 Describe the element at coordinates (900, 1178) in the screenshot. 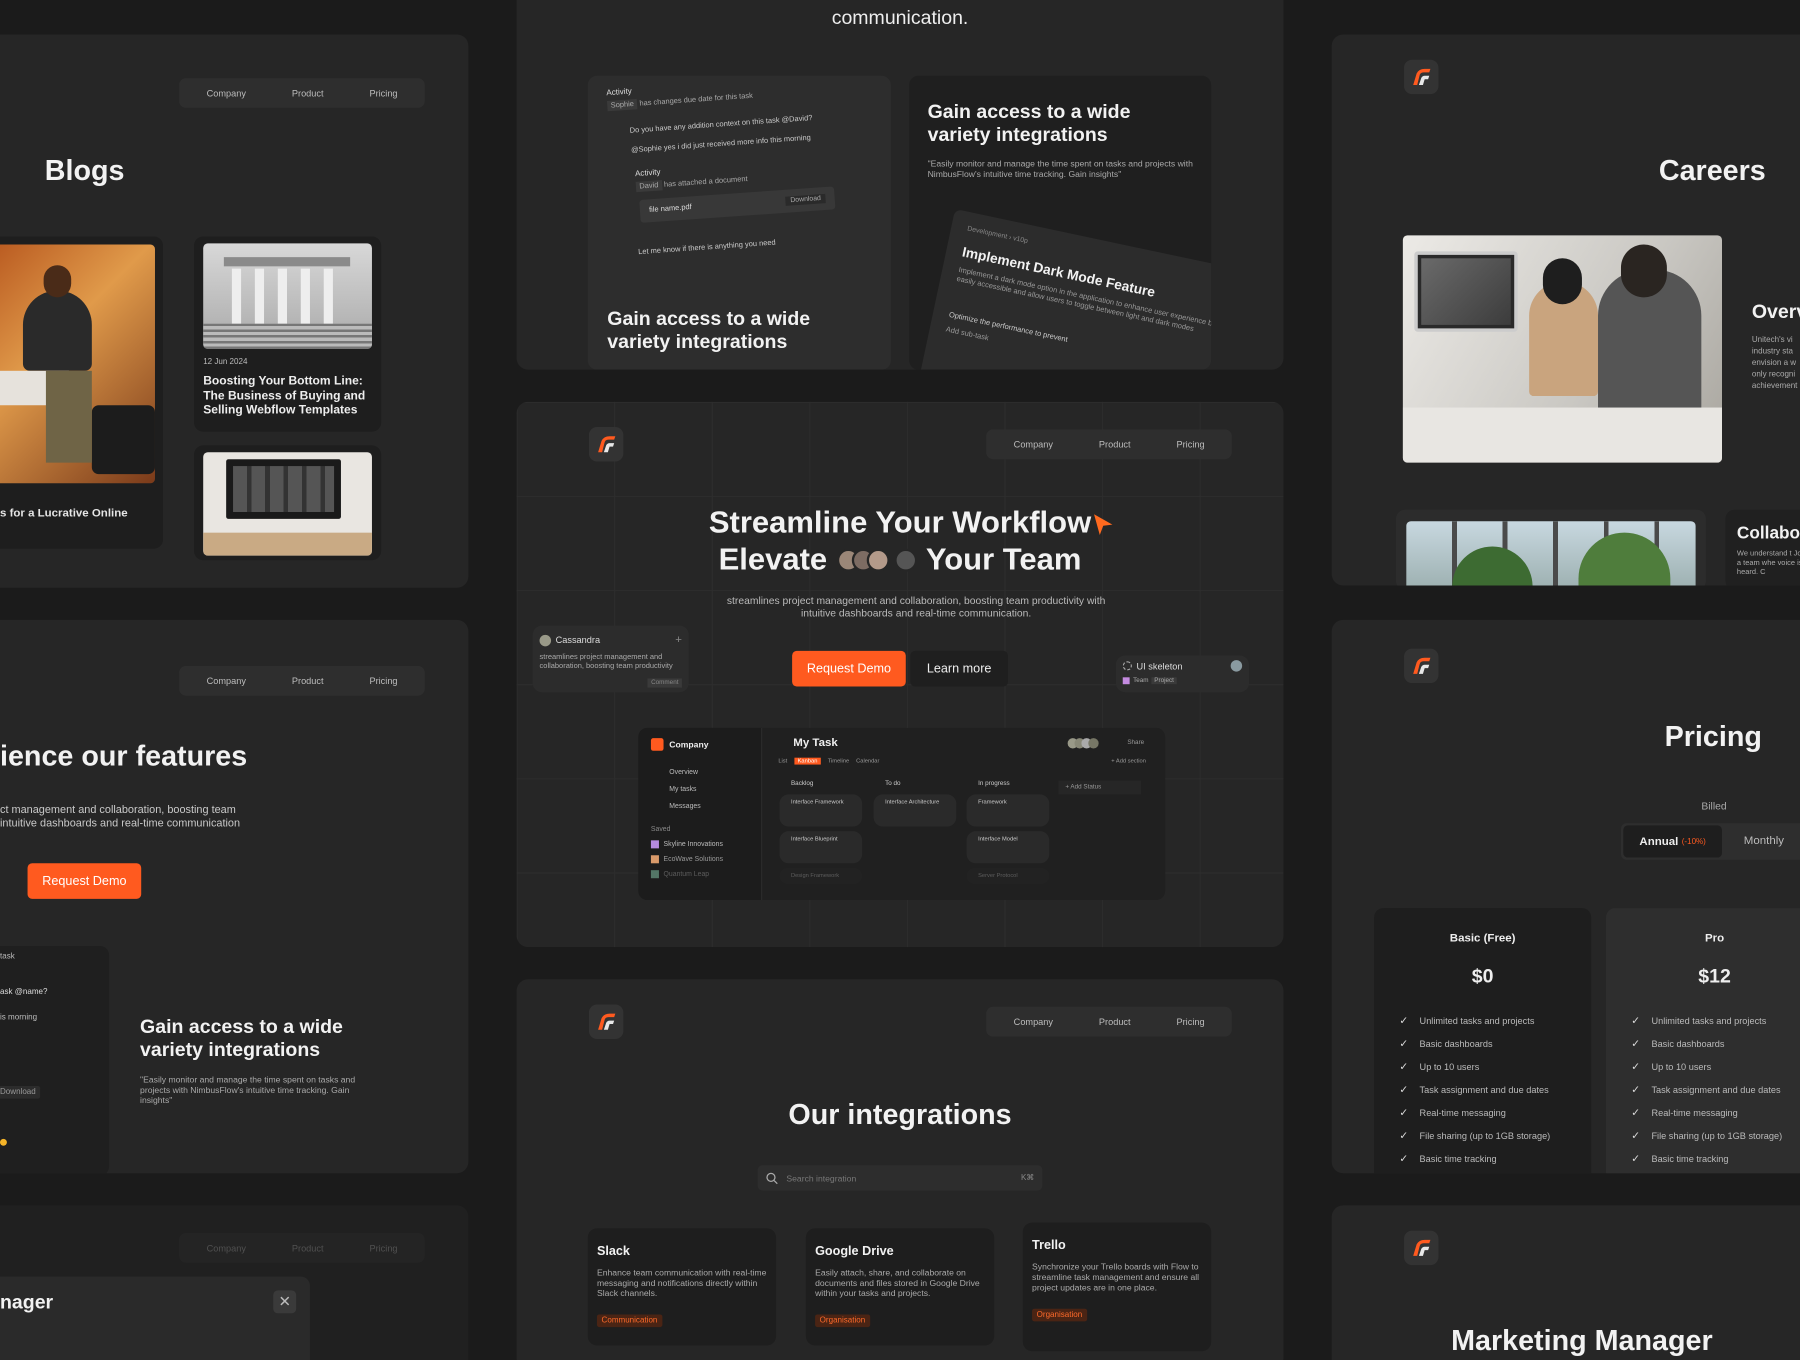

I see `search-input: Search integration K⌘` at that location.